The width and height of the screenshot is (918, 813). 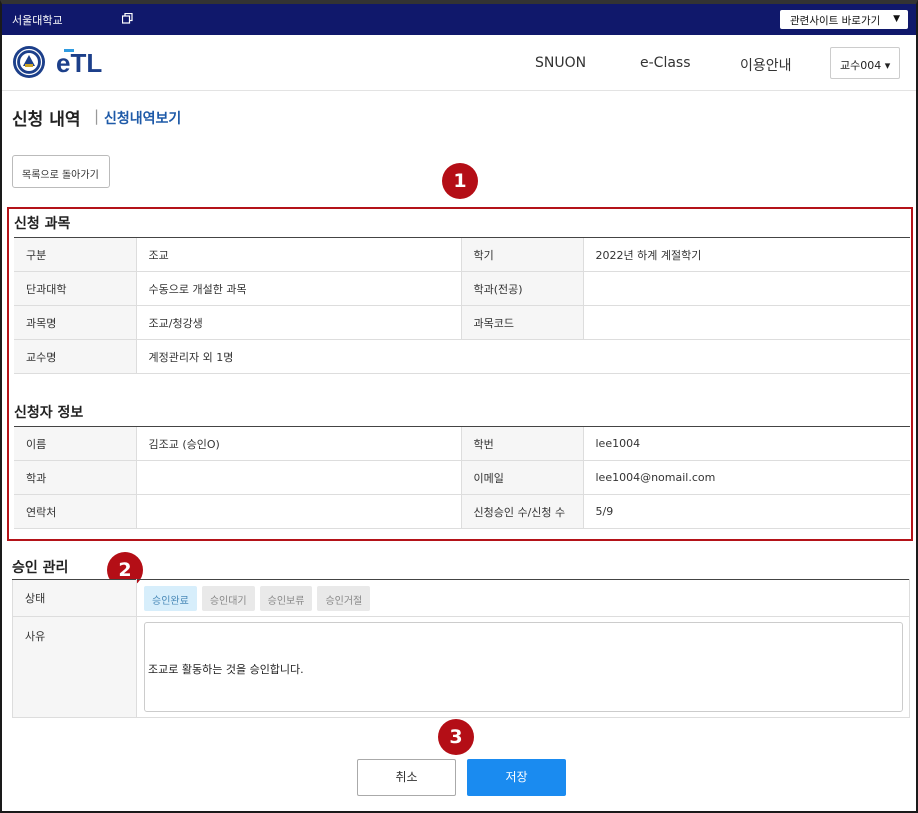 I want to click on svg-text: eTL, so click(x=79, y=62).